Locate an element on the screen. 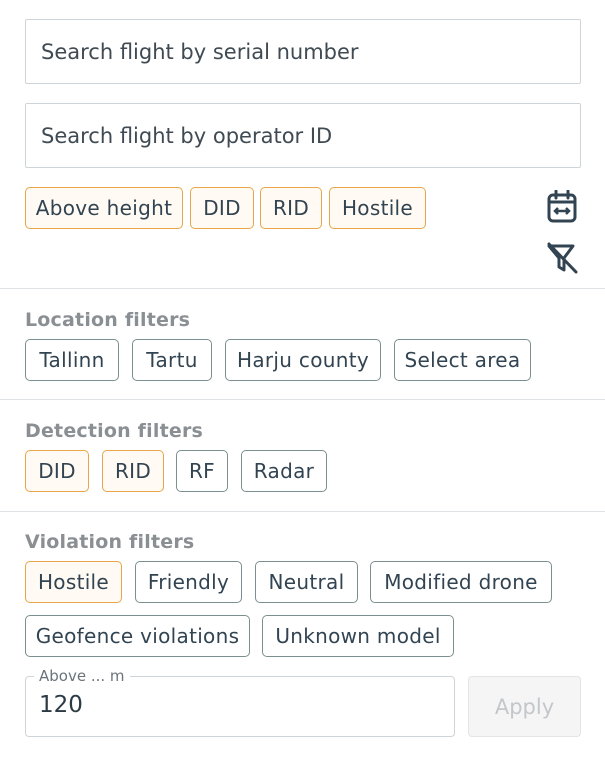 The width and height of the screenshot is (605, 769). violation-unknown-model-chip: Unknown model is located at coordinates (358, 636).